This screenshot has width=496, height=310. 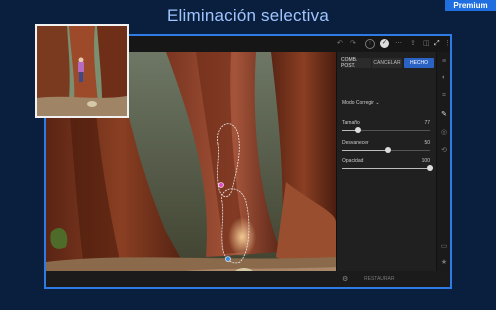 I want to click on slider-label-size: Tamaño, so click(x=351, y=123).